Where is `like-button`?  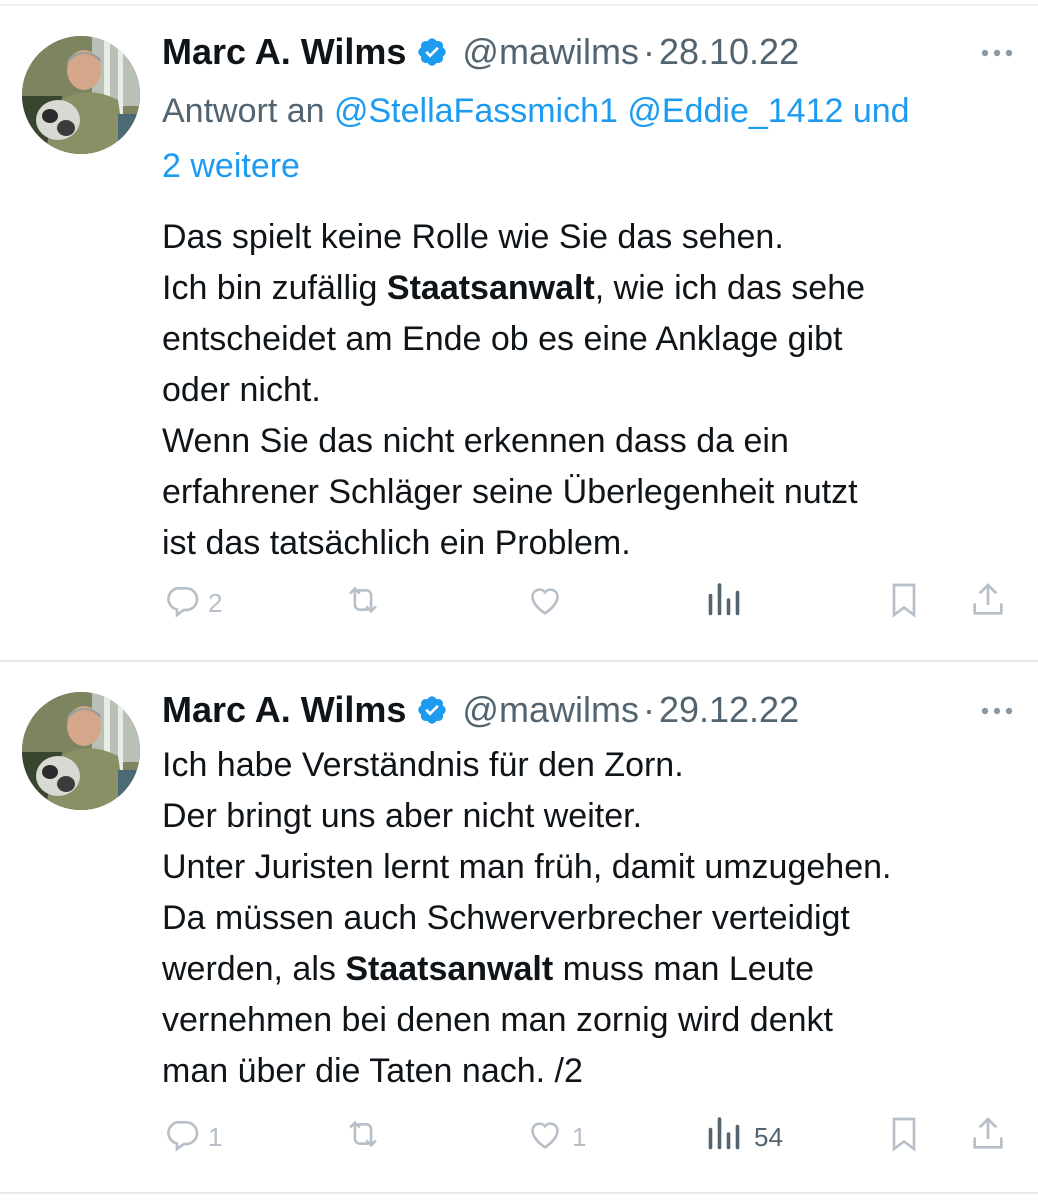 like-button is located at coordinates (545, 603).